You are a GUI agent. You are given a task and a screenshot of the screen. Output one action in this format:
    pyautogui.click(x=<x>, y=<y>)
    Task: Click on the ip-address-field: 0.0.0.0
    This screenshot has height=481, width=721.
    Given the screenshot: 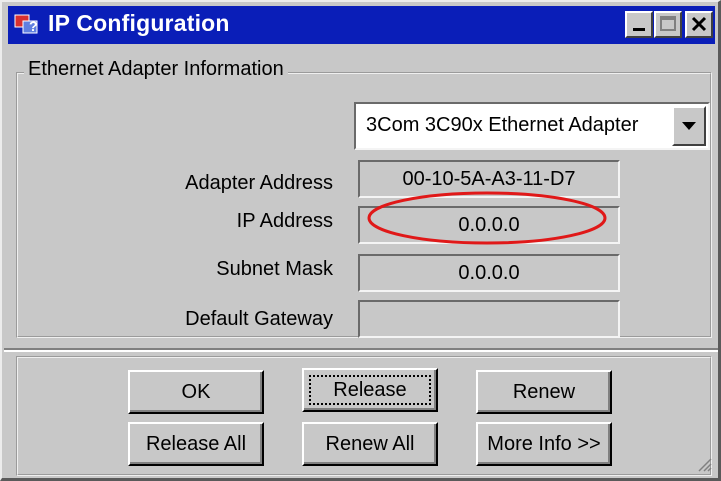 What is the action you would take?
    pyautogui.click(x=489, y=225)
    